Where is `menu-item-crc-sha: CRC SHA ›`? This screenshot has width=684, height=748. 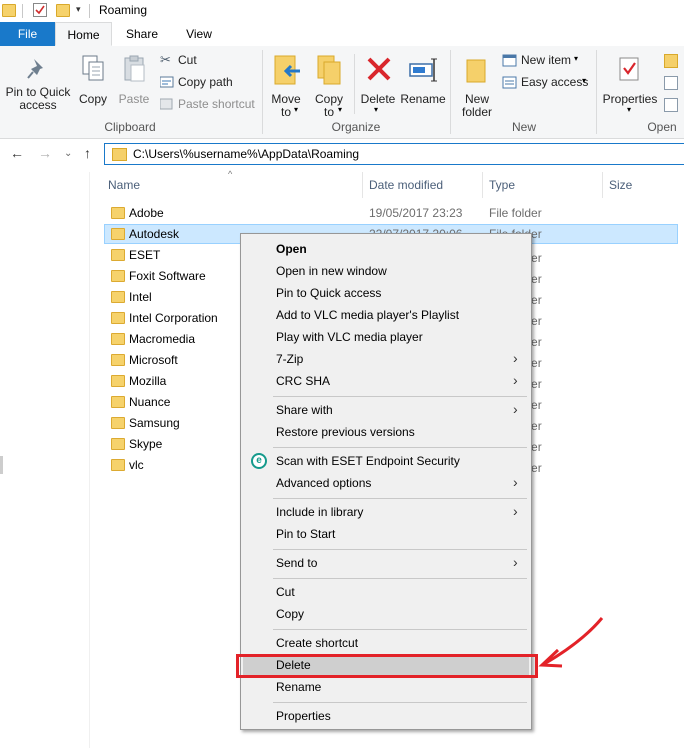 menu-item-crc-sha: CRC SHA › is located at coordinates (386, 381).